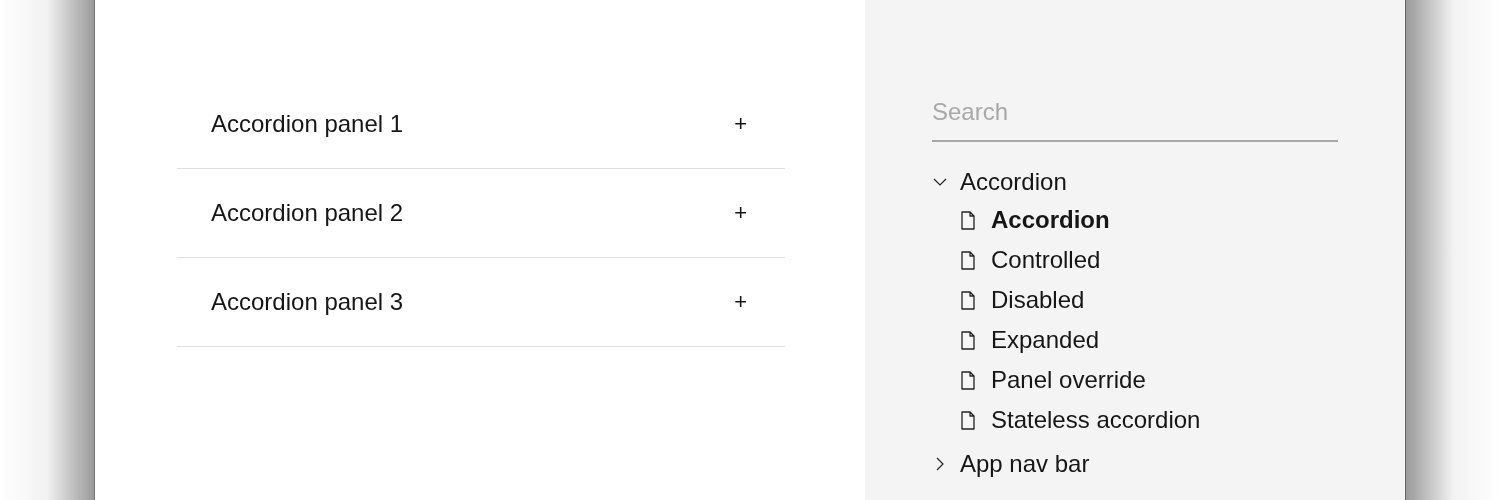 The image size is (1500, 500). What do you see at coordinates (1045, 340) in the screenshot?
I see `tree-item: Expanded` at bounding box center [1045, 340].